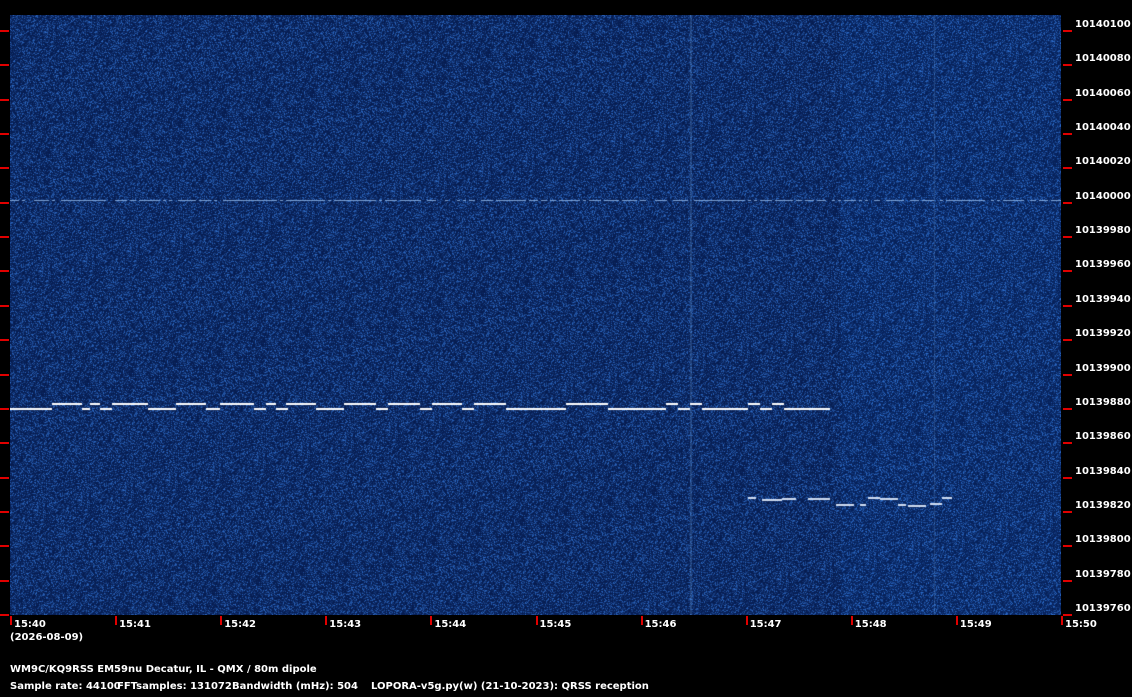 This screenshot has width=1132, height=697. I want to click on time-label: 15:44, so click(450, 624).